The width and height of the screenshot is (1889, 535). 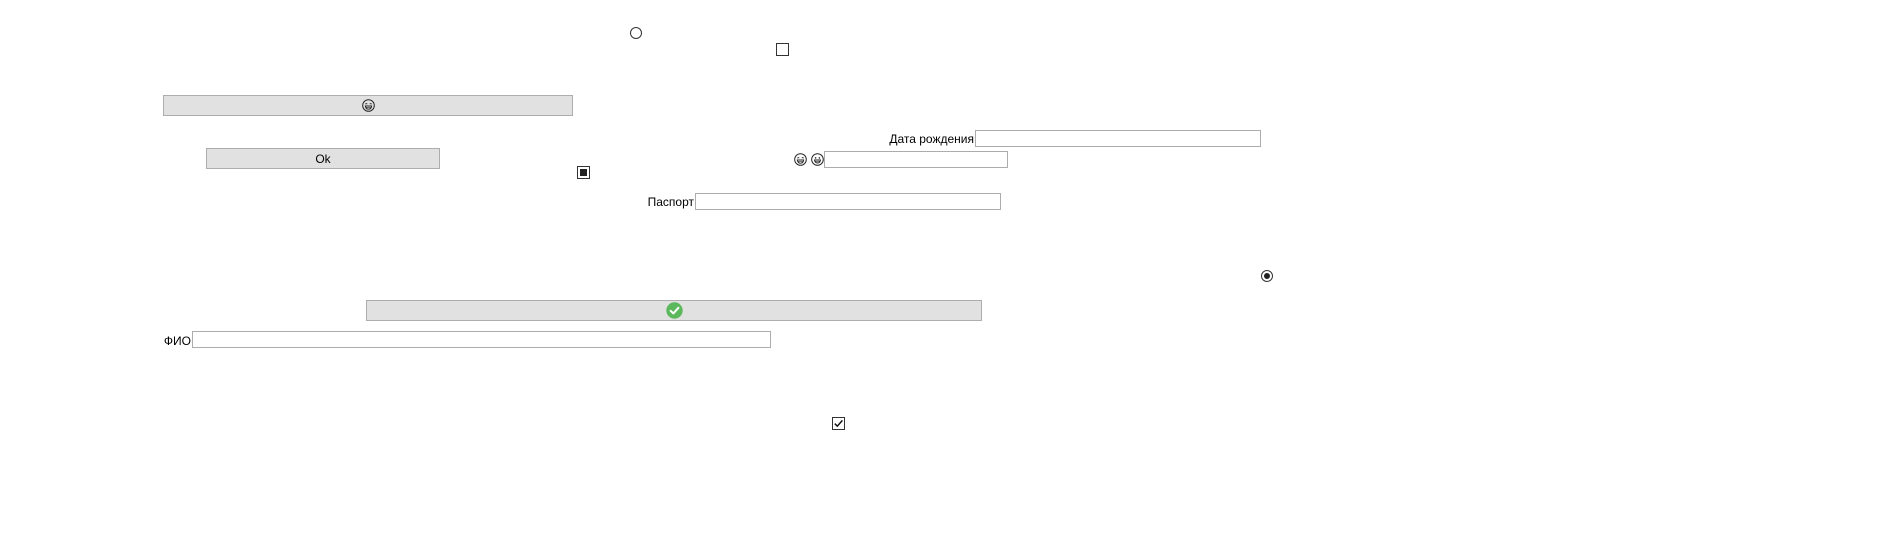 What do you see at coordinates (848, 201) in the screenshot?
I see `passport-field` at bounding box center [848, 201].